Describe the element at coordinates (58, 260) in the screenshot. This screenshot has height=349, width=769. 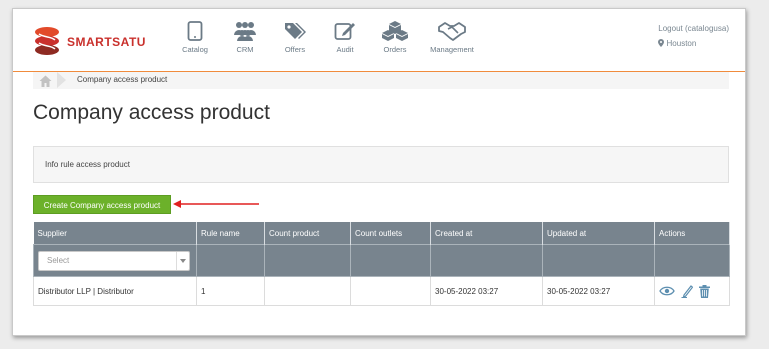
I see `supplier-filter-placeholder: Select` at that location.